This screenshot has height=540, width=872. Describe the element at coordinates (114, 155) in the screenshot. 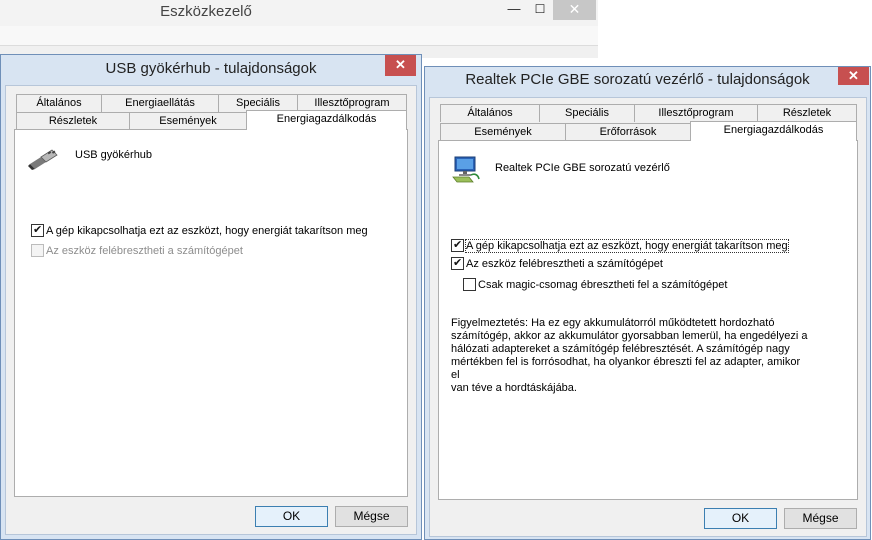

I see `usb-device-name: USB gyökérhub` at that location.